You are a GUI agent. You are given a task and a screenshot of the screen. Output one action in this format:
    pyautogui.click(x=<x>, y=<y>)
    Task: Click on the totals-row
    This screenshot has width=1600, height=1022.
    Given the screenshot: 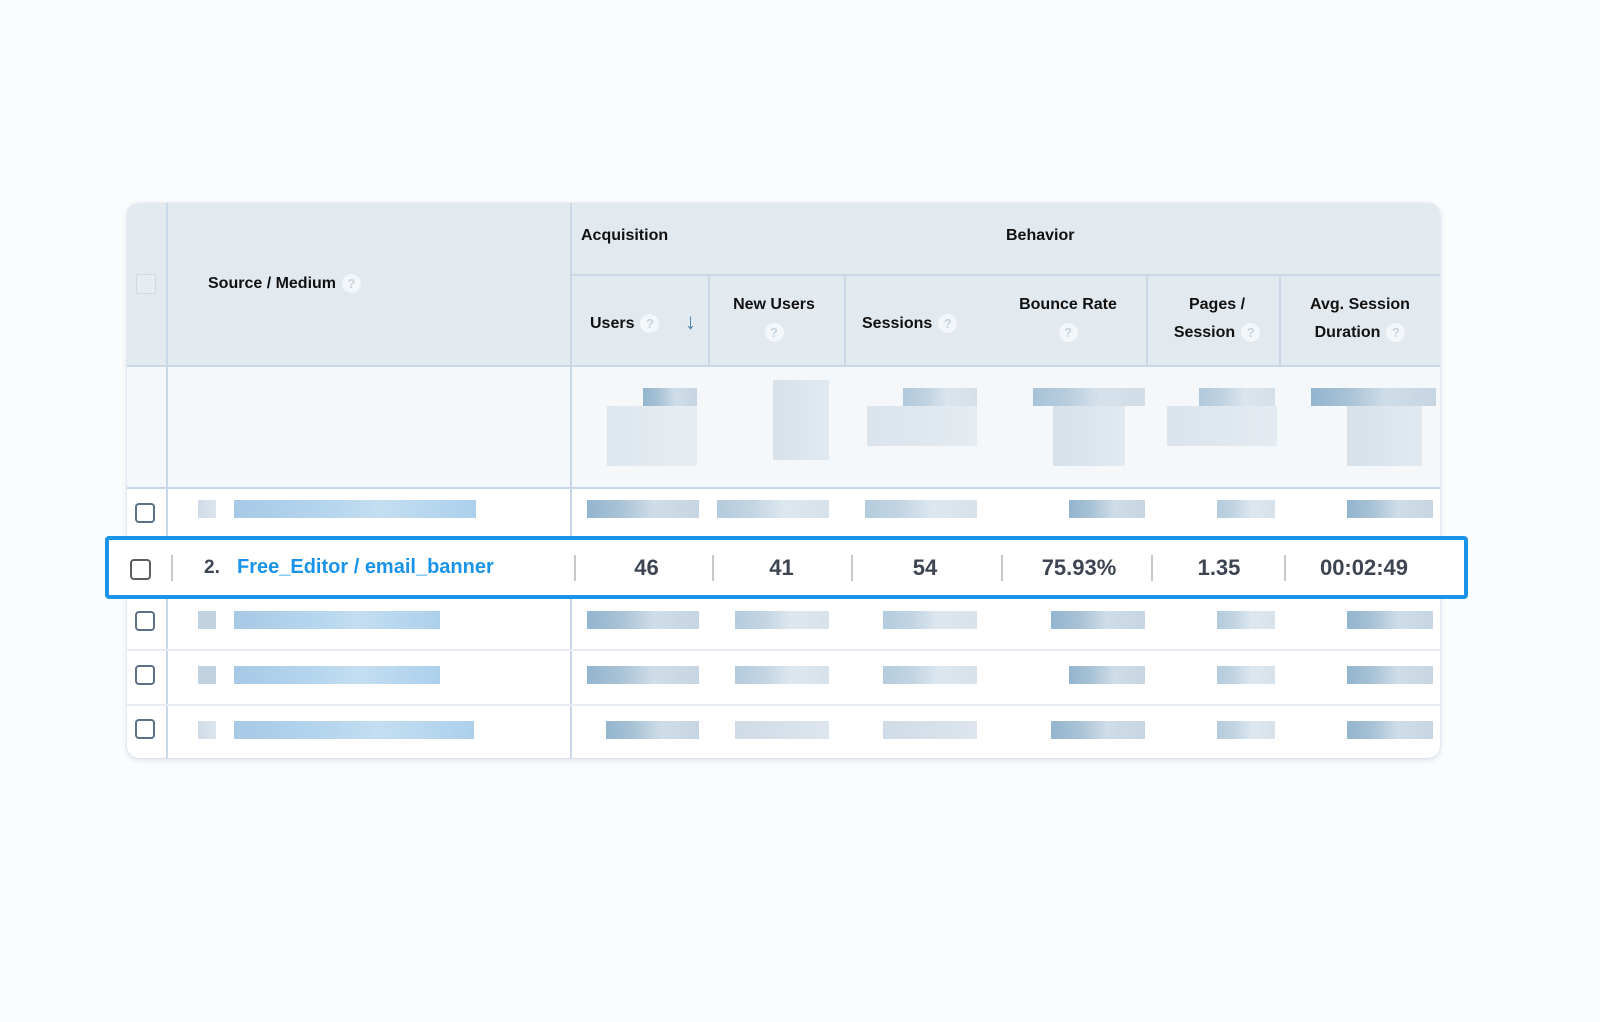 What is the action you would take?
    pyautogui.click(x=783, y=427)
    